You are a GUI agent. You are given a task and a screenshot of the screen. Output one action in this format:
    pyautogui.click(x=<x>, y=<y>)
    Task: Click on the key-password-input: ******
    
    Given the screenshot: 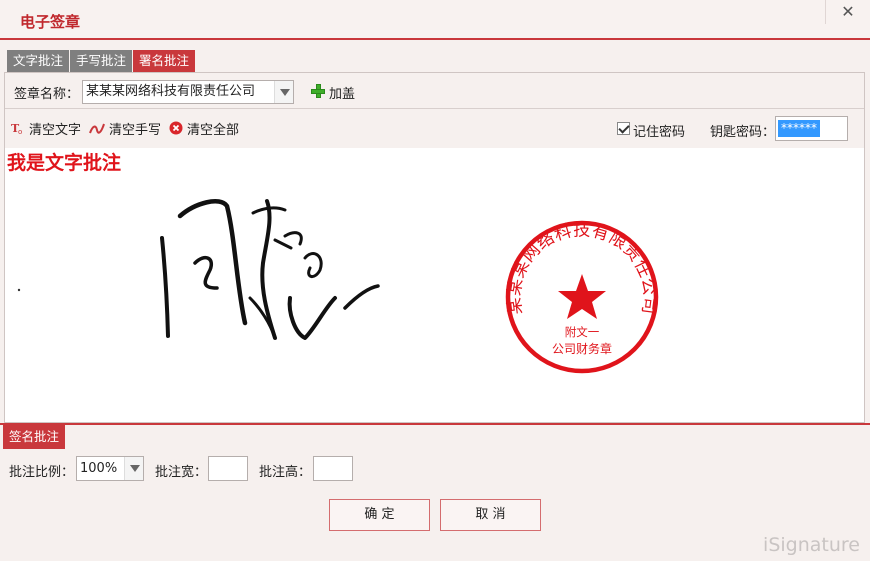 What is the action you would take?
    pyautogui.click(x=811, y=128)
    